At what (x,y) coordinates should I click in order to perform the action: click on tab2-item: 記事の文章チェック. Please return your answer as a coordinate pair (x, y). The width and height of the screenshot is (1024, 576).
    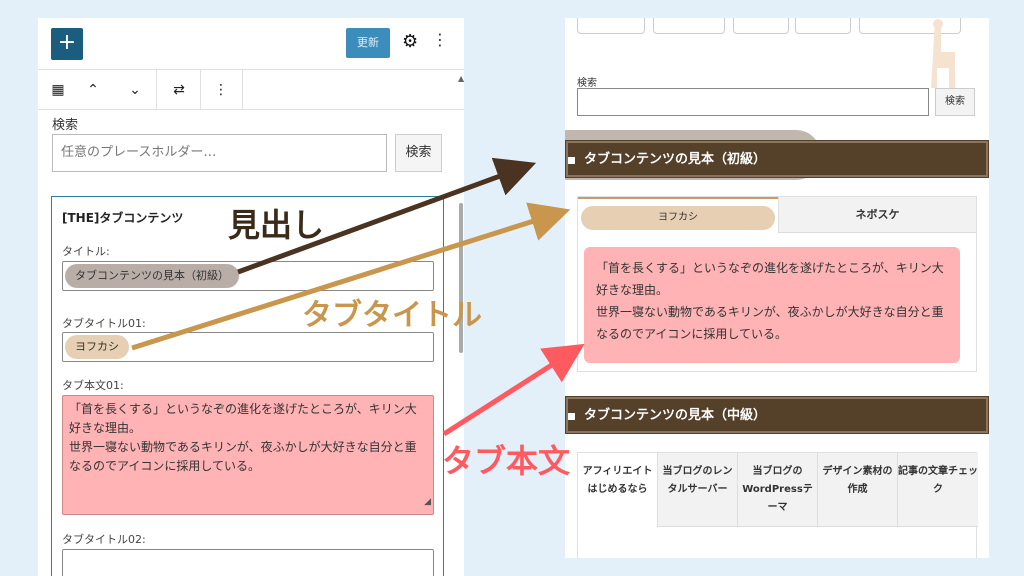
    Looking at the image, I should click on (938, 490).